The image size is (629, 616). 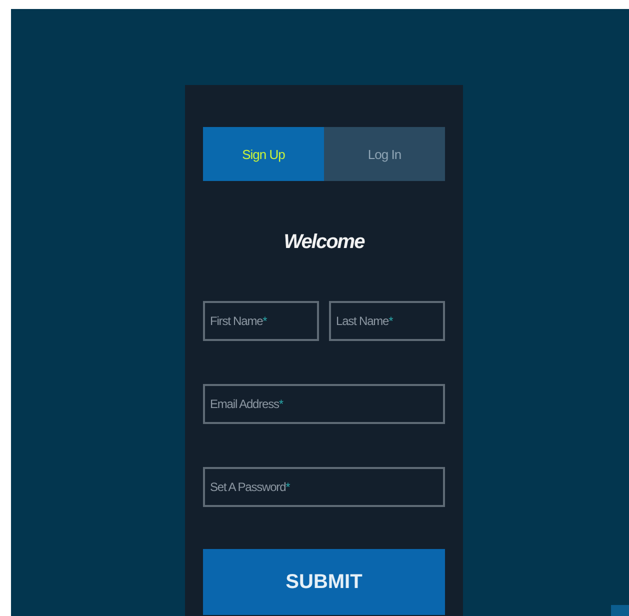 I want to click on tab: Log In, so click(x=384, y=154).